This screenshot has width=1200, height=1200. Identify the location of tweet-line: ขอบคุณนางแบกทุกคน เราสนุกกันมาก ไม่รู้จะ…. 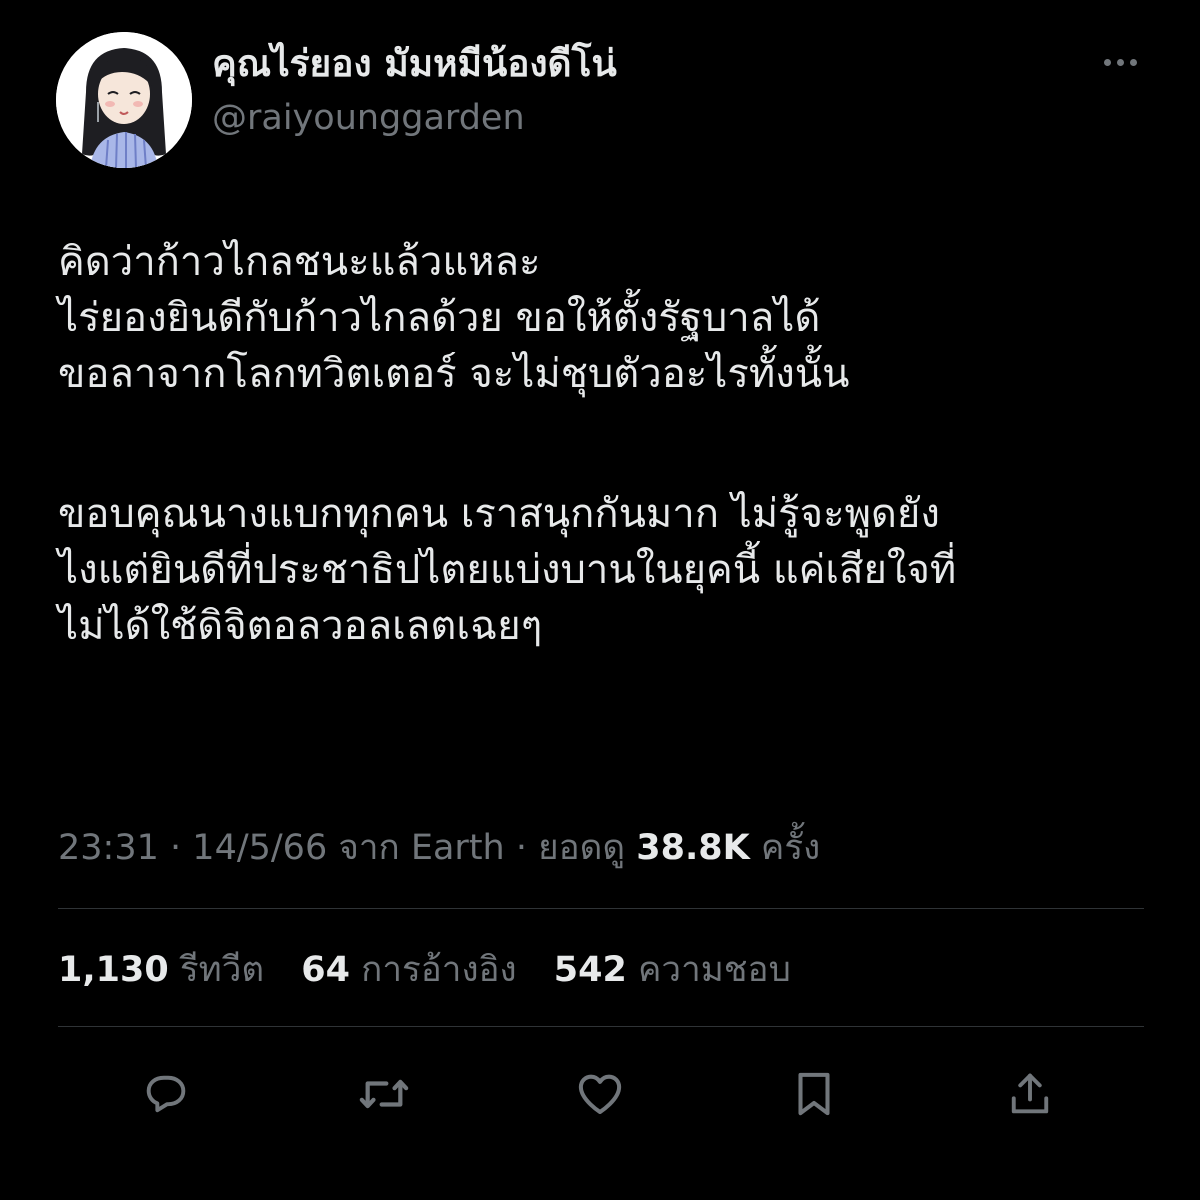
(499, 514).